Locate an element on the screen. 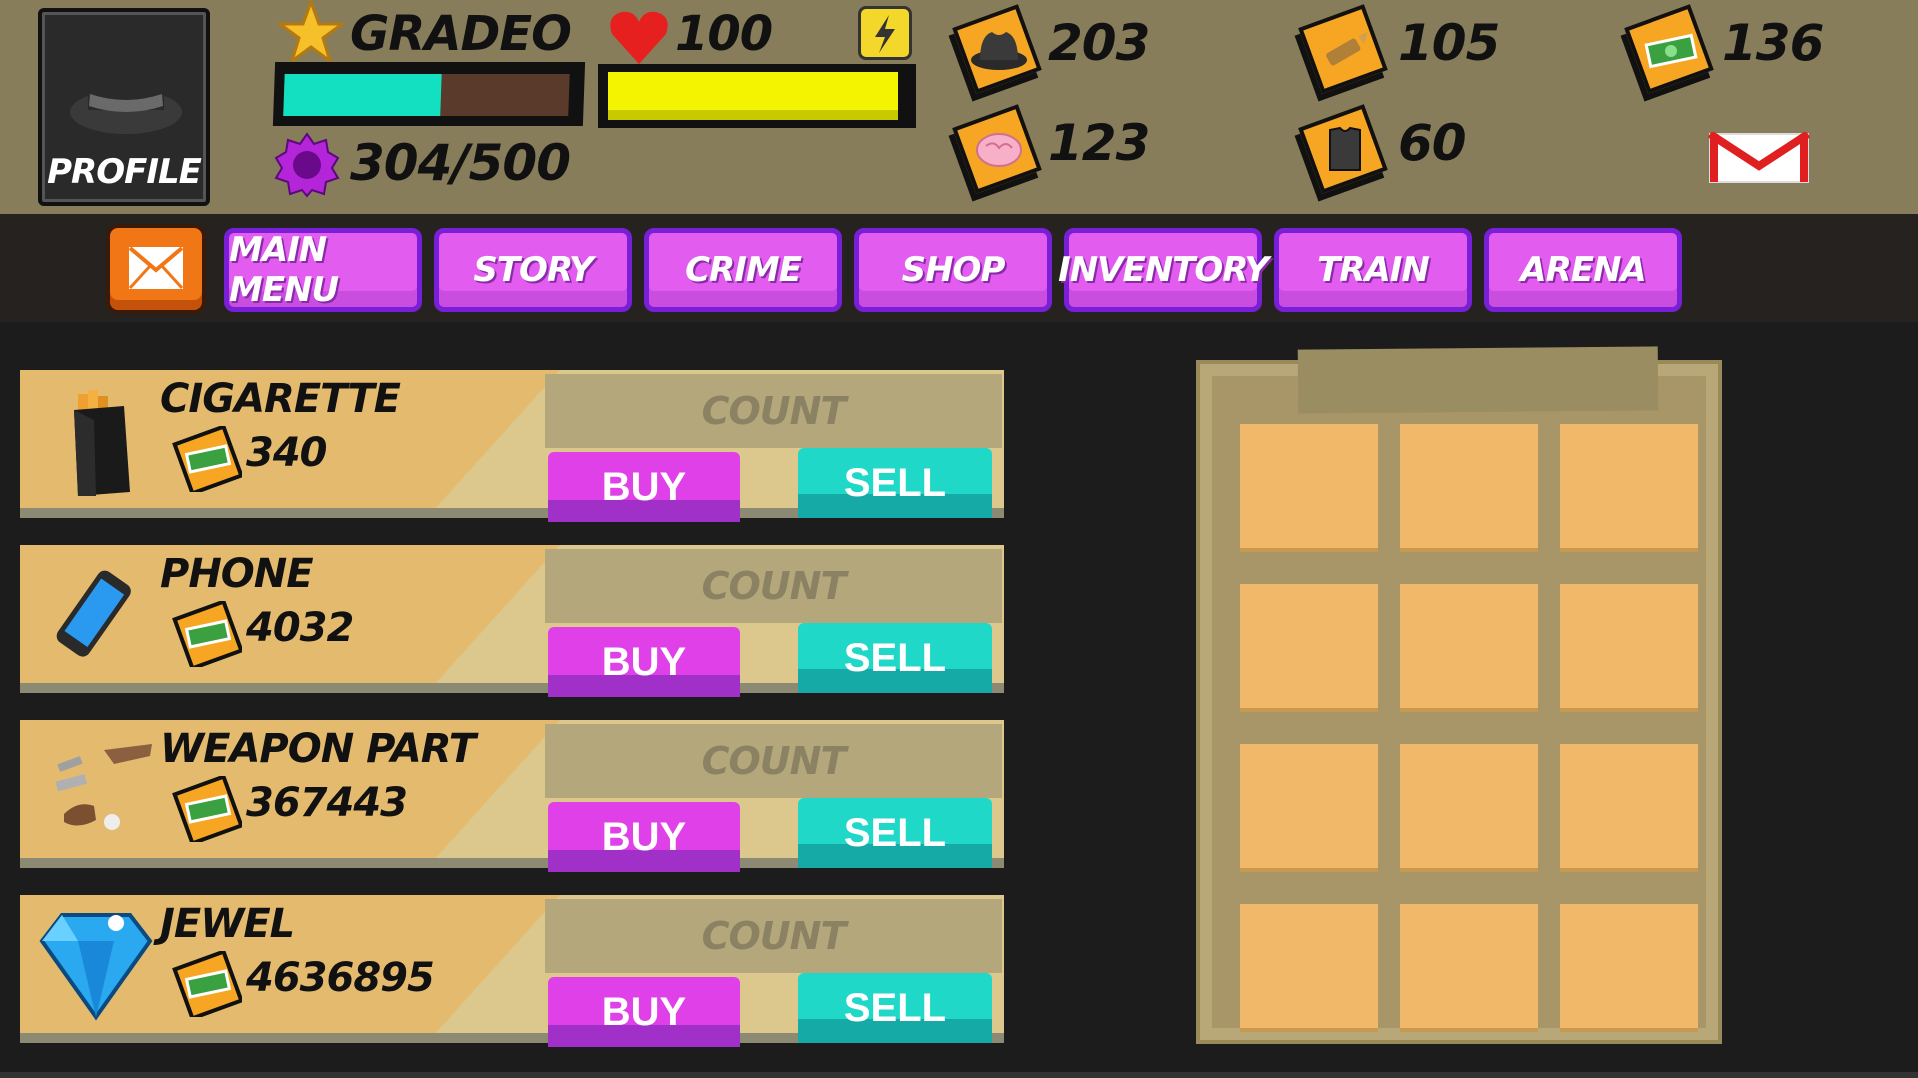  profile-button: PROFILE is located at coordinates (124, 107).